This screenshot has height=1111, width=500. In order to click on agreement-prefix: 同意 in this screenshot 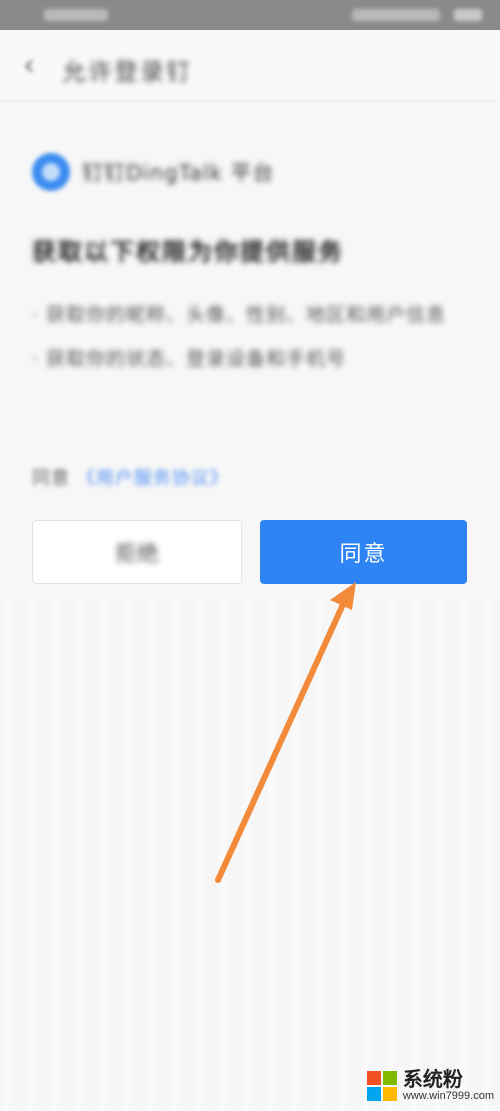, I will do `click(51, 478)`.